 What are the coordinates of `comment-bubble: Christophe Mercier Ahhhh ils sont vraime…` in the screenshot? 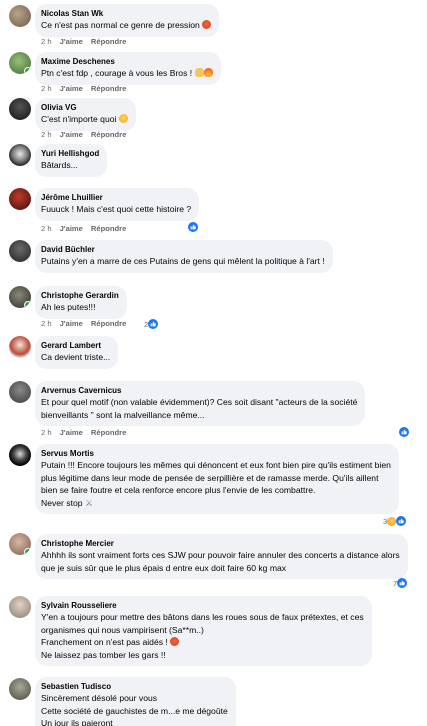 It's located at (221, 557).